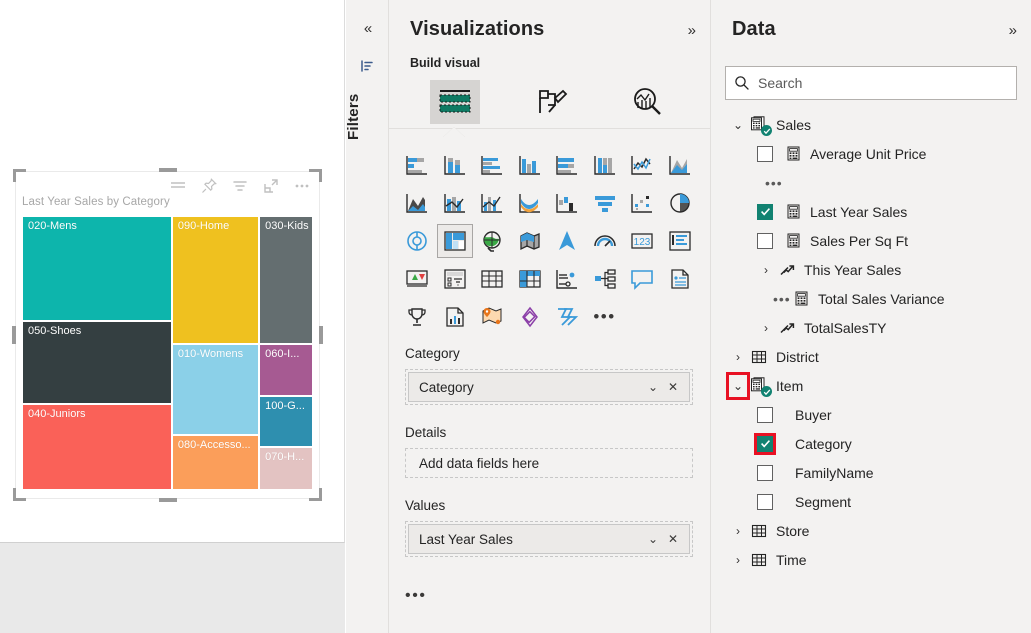 This screenshot has width=1031, height=633. I want to click on waterfall-chart-icon, so click(567, 203).